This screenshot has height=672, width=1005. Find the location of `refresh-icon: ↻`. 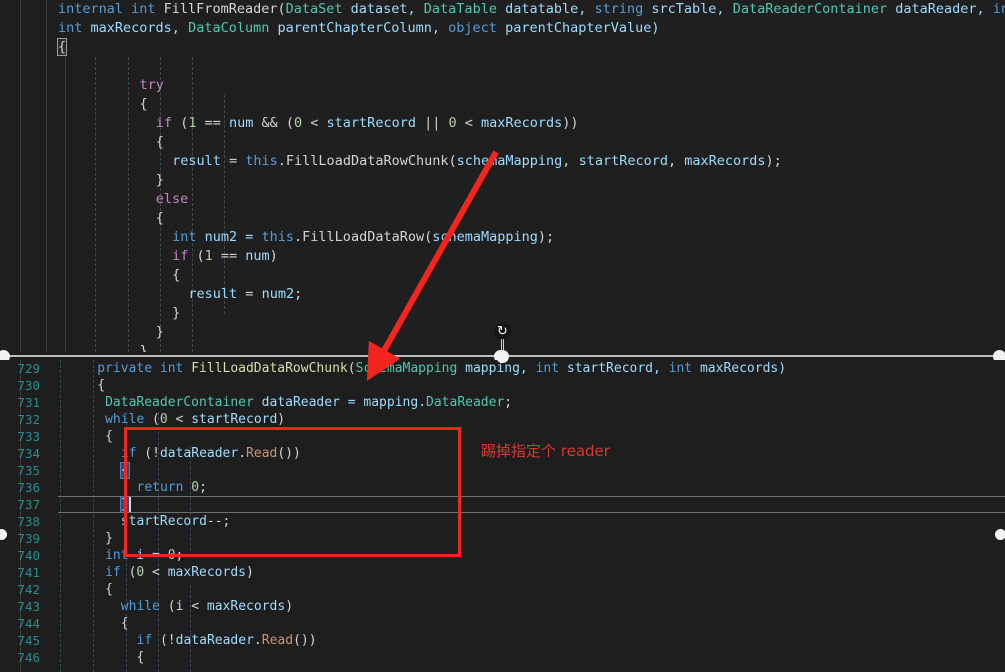

refresh-icon: ↻ is located at coordinates (502, 331).